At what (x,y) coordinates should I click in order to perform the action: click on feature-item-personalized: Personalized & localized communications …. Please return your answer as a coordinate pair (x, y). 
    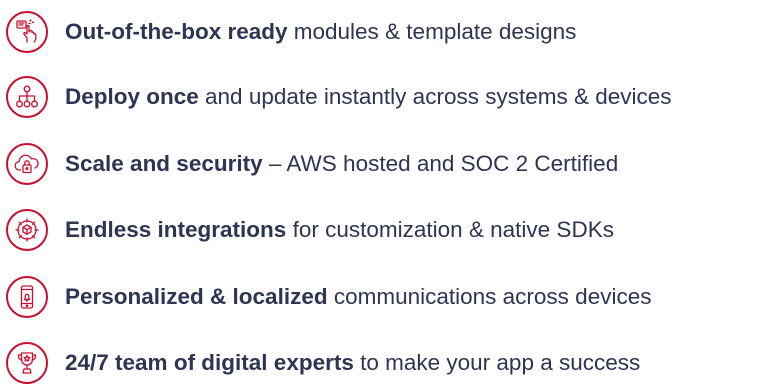
    Looking at the image, I should click on (328, 297).